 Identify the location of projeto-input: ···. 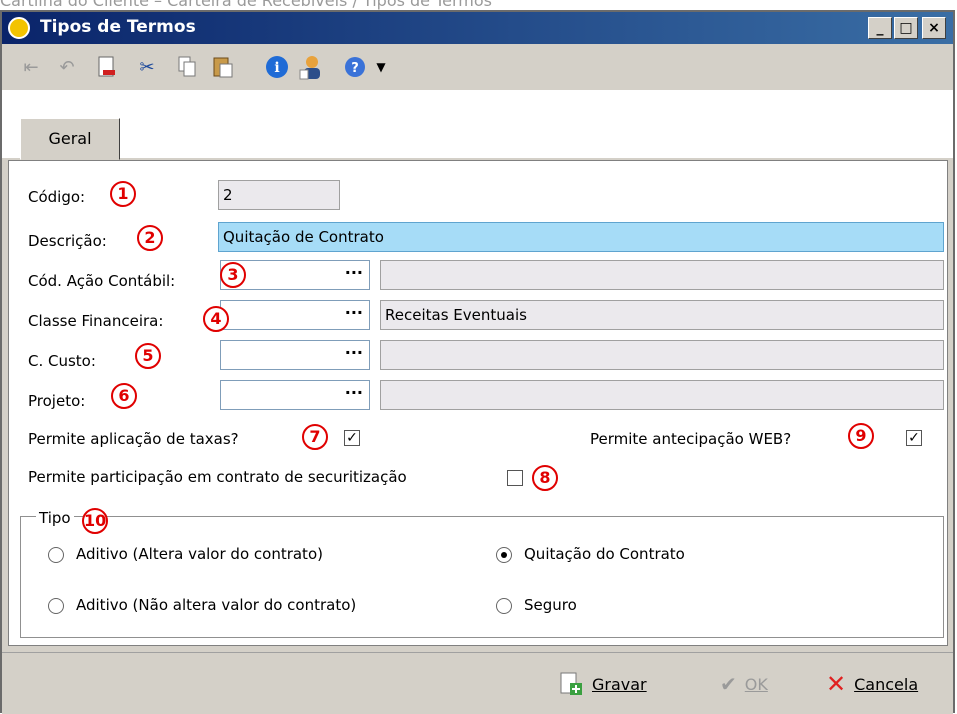
(295, 395).